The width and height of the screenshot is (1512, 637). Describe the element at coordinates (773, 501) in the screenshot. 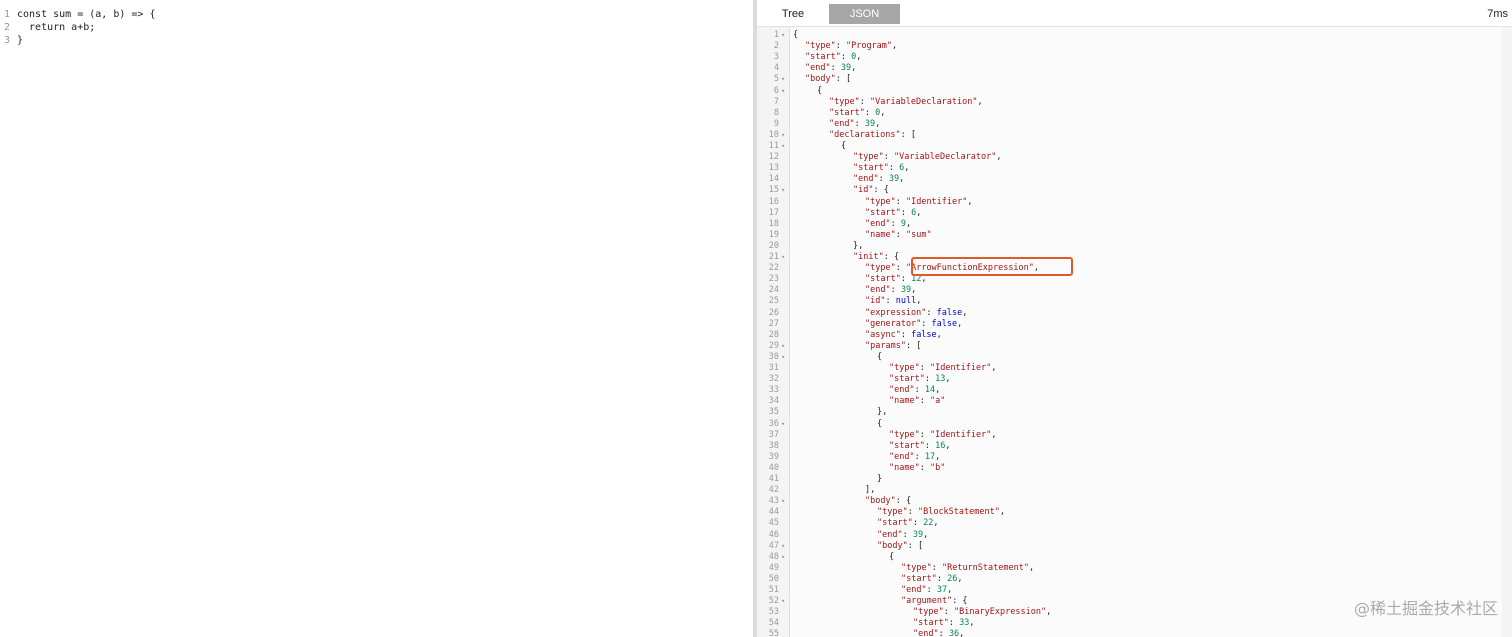

I see `json-line-number: 43` at that location.